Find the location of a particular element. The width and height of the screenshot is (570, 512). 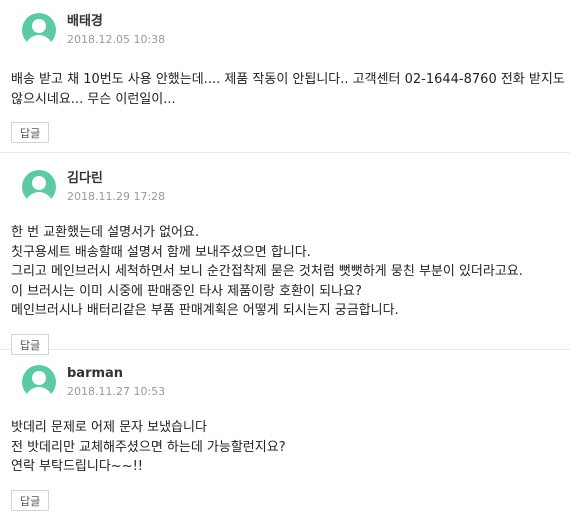

comment-author: 김다린 is located at coordinates (85, 178).